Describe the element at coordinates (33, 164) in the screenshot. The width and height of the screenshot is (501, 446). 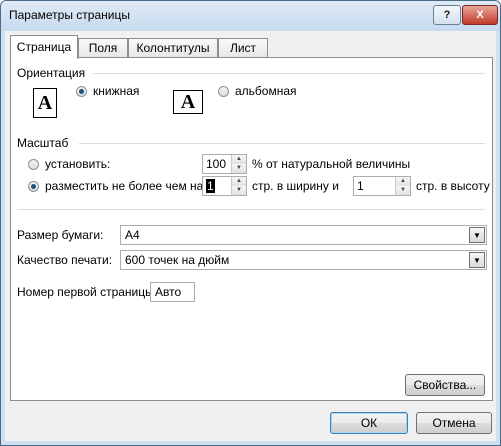
I see `adjust-to-radio` at that location.